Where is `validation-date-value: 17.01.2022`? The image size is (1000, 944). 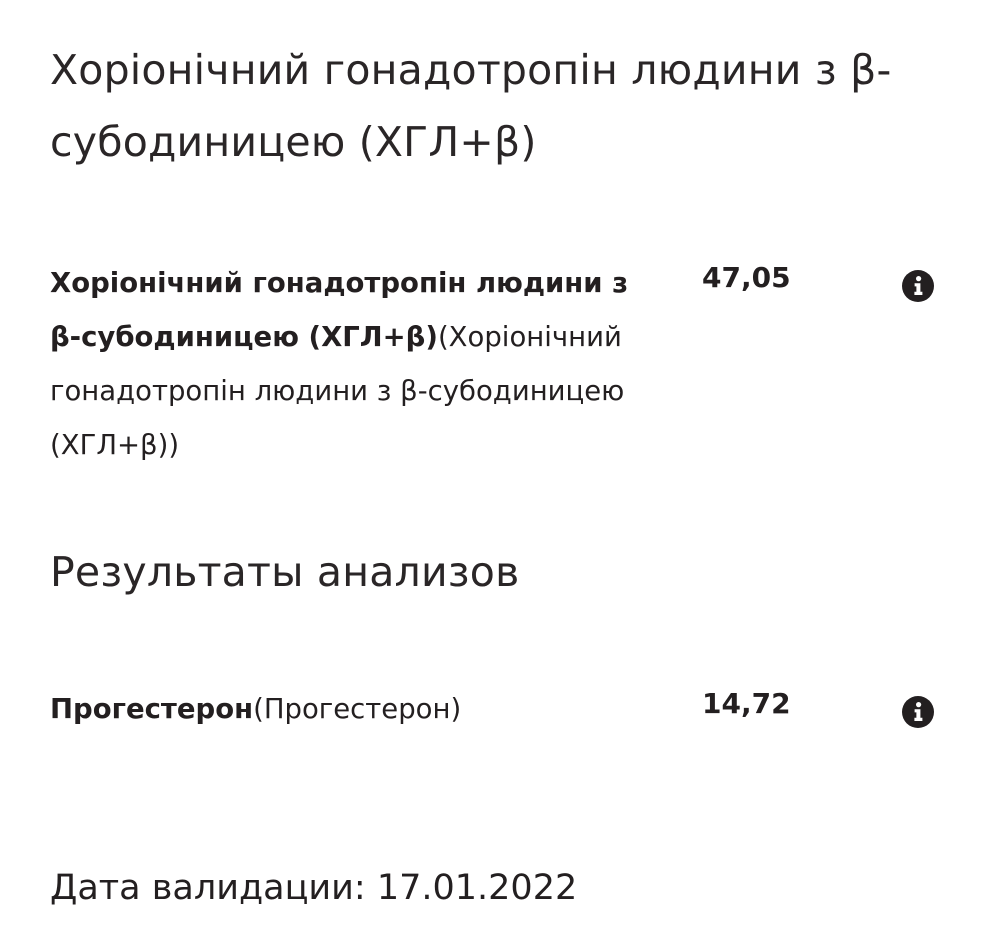 validation-date-value: 17.01.2022 is located at coordinates (477, 888).